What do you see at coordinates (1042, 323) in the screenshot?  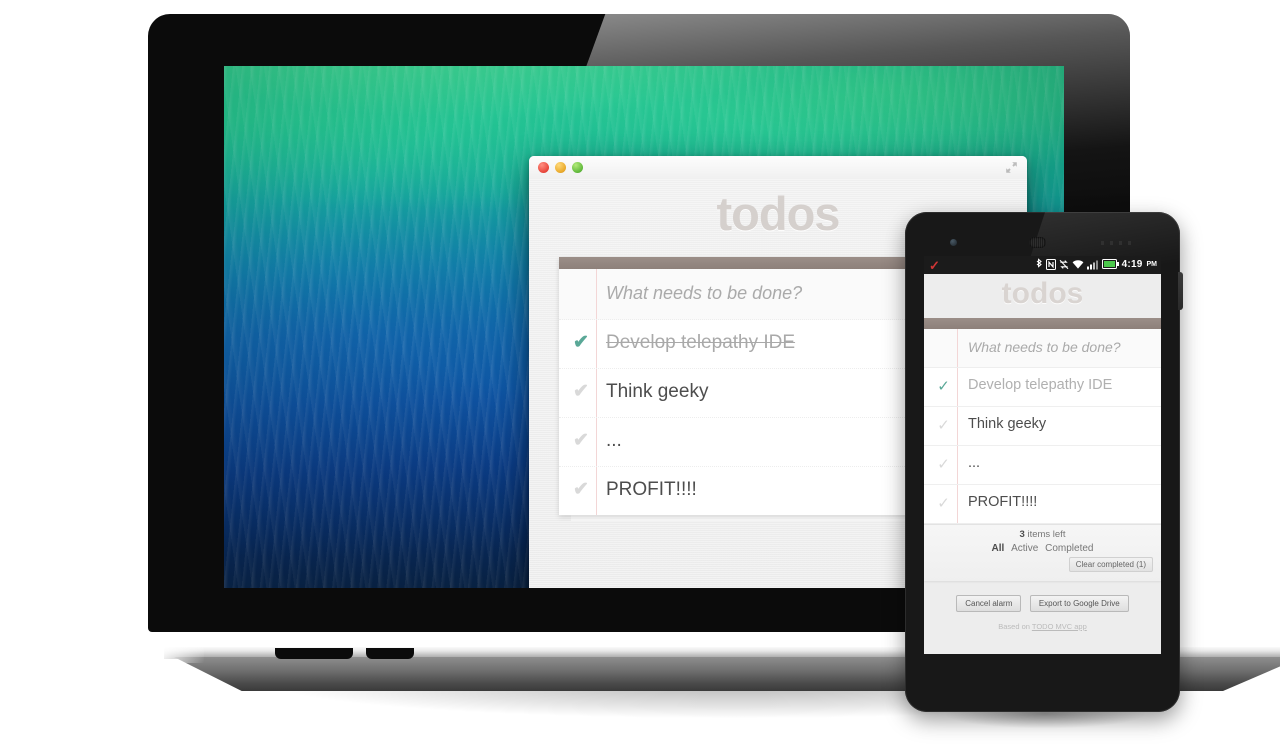 I see `phone-todo-topbar` at bounding box center [1042, 323].